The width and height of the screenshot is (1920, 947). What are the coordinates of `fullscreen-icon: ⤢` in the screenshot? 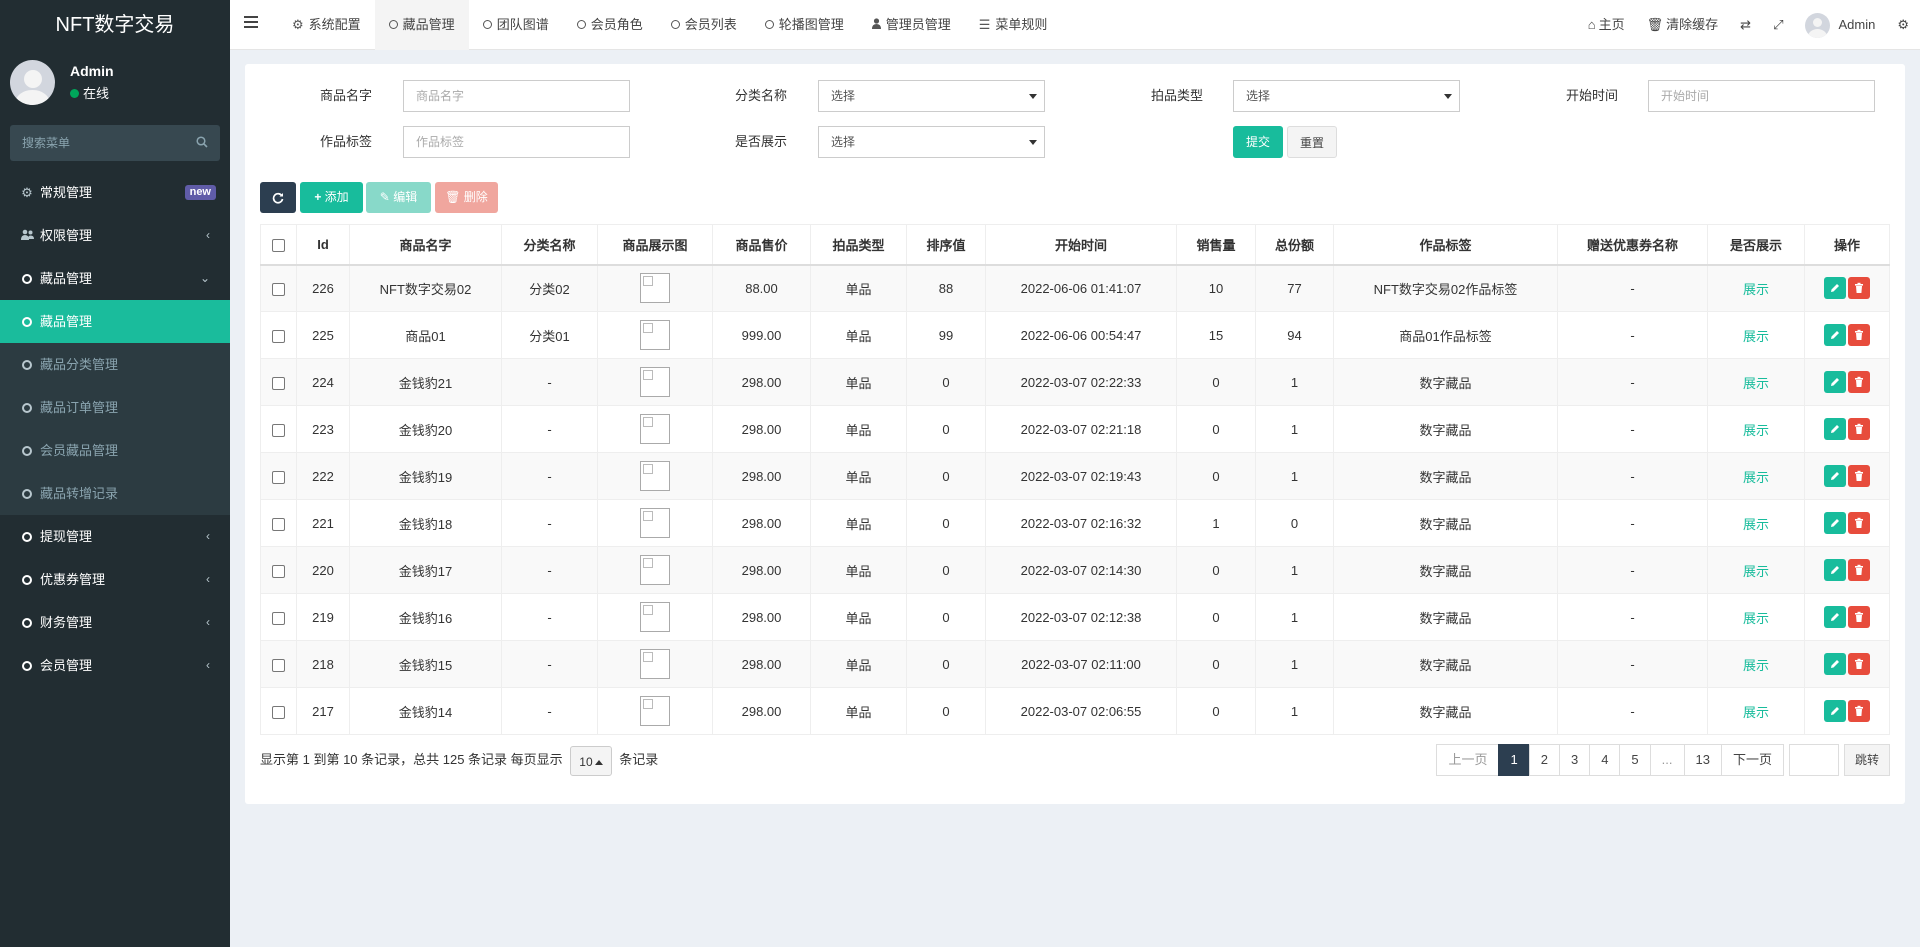 It's located at (1778, 25).